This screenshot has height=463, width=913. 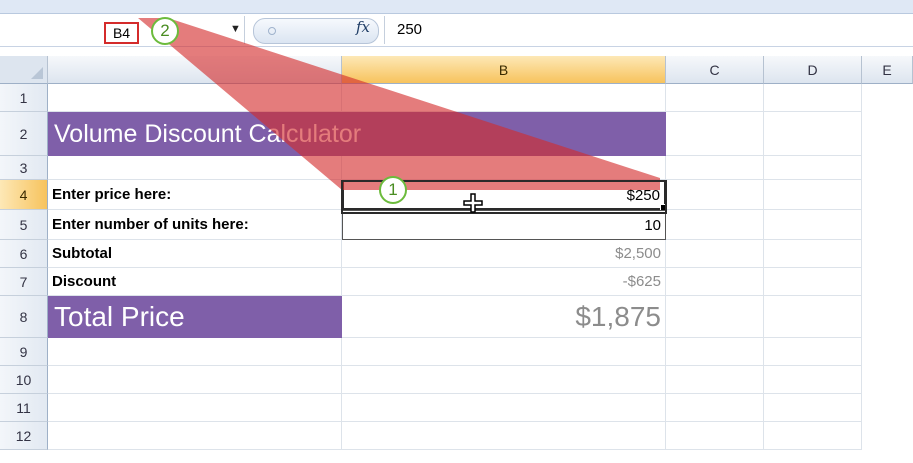 What do you see at coordinates (195, 195) in the screenshot?
I see `price-label: Enter price here:` at bounding box center [195, 195].